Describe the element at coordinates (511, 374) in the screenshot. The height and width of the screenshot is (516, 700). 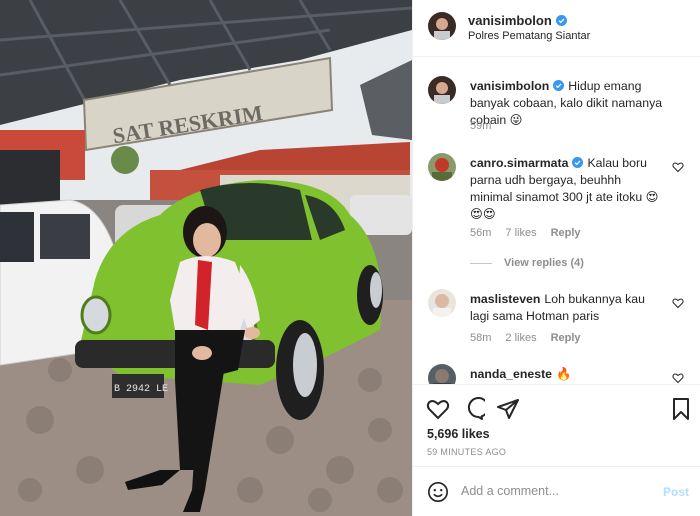
I see `comment-username: nanda_eneste` at that location.